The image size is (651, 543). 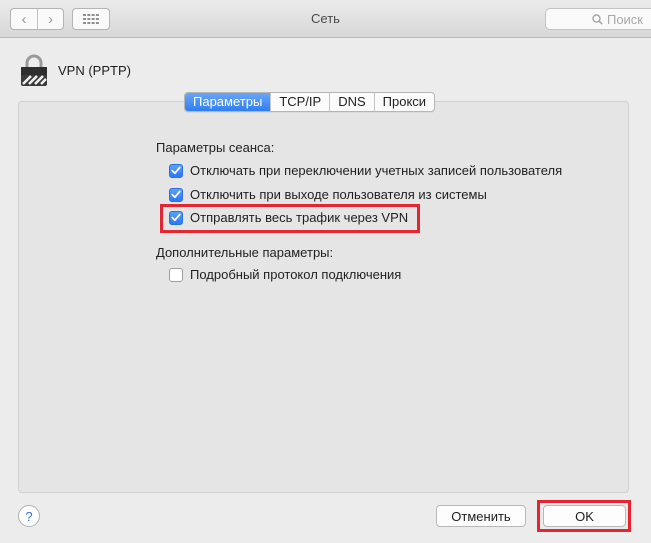 I want to click on search-field: Поиск, so click(x=598, y=19).